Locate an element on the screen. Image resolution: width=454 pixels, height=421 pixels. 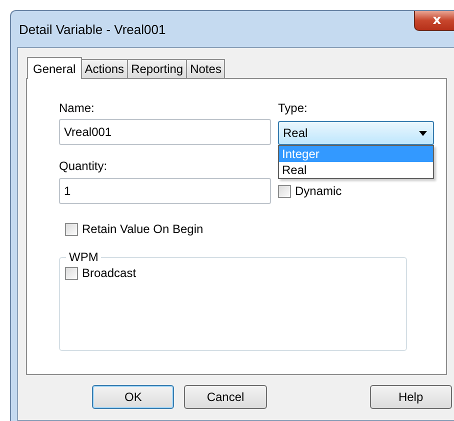
checkbox-label: Retain Value On Begin is located at coordinates (143, 229).